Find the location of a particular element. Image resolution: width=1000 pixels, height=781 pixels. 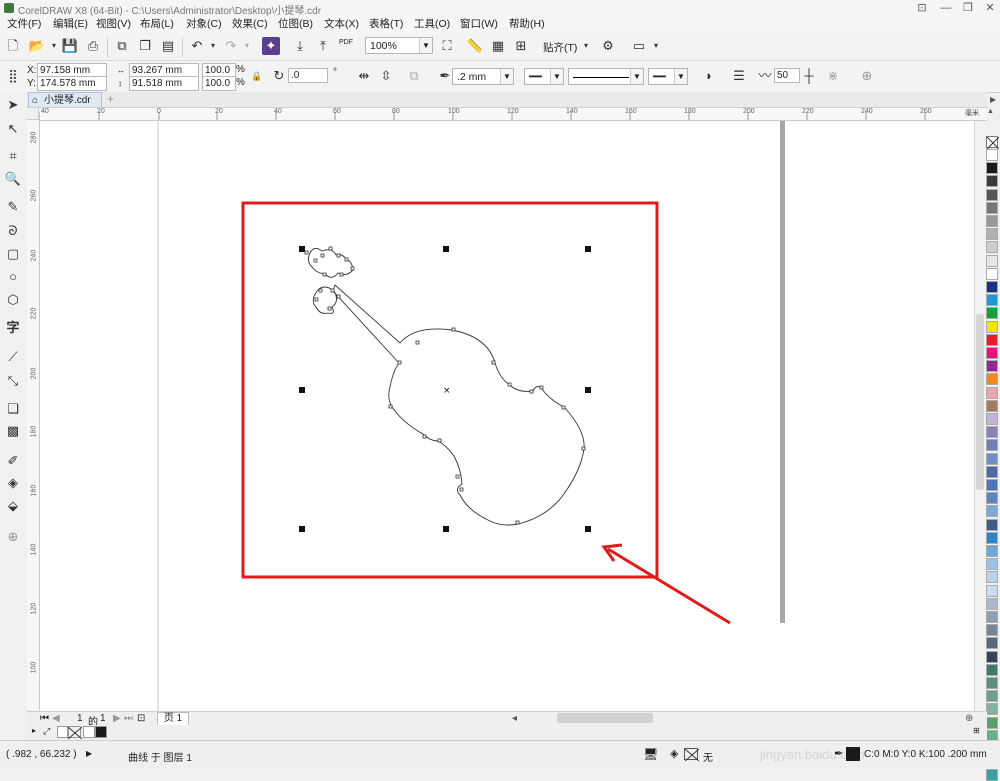

artistic-media-icon: ᘐ is located at coordinates (13, 231).